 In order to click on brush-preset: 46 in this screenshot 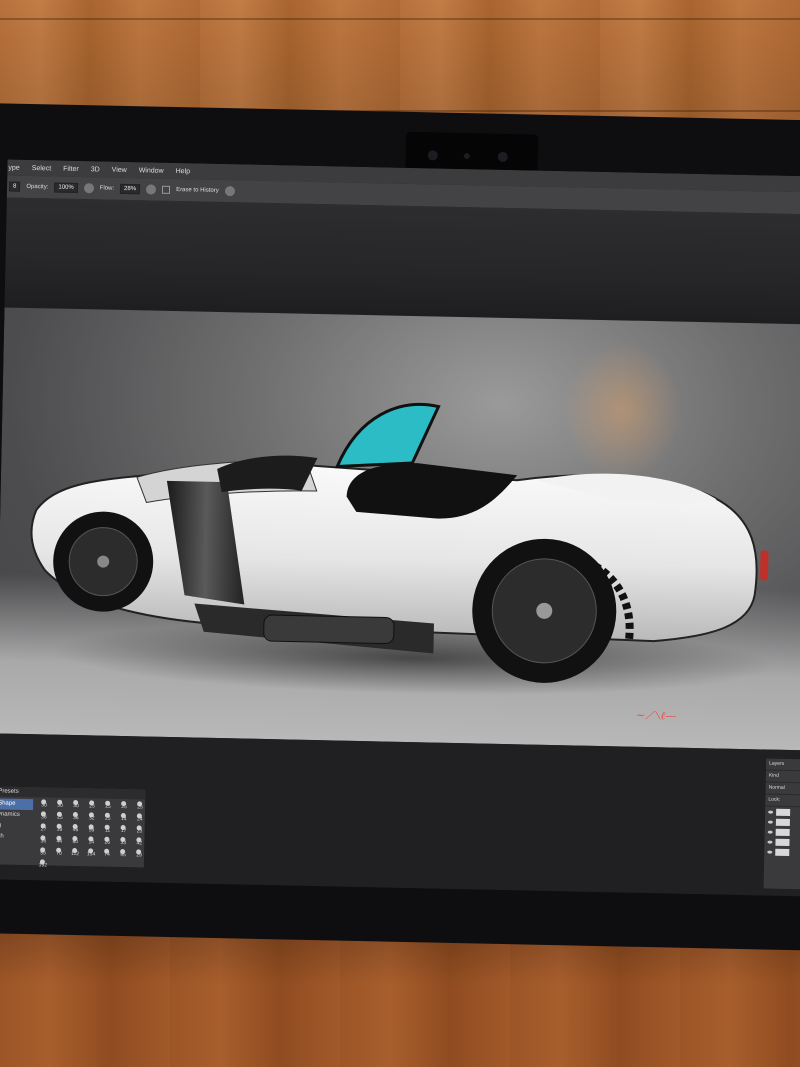, I will do `click(75, 829)`.